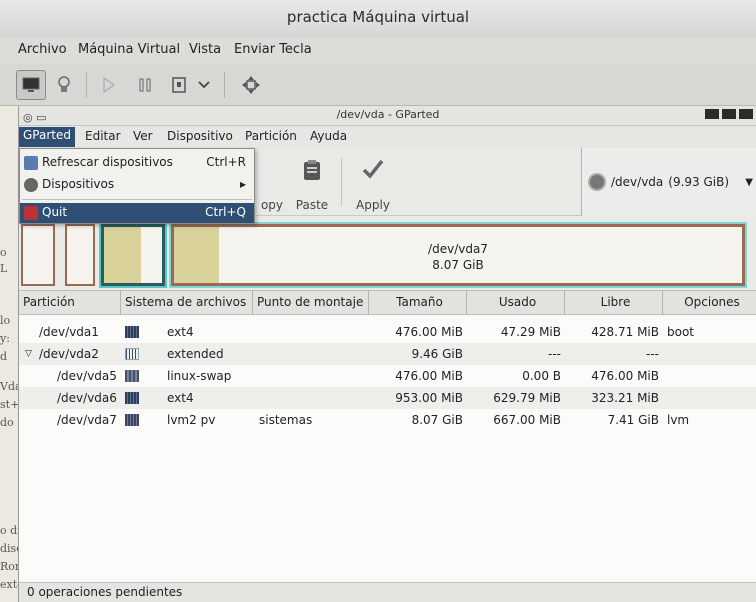 This screenshot has width=756, height=602. I want to click on paste-label: Paste, so click(312, 205).